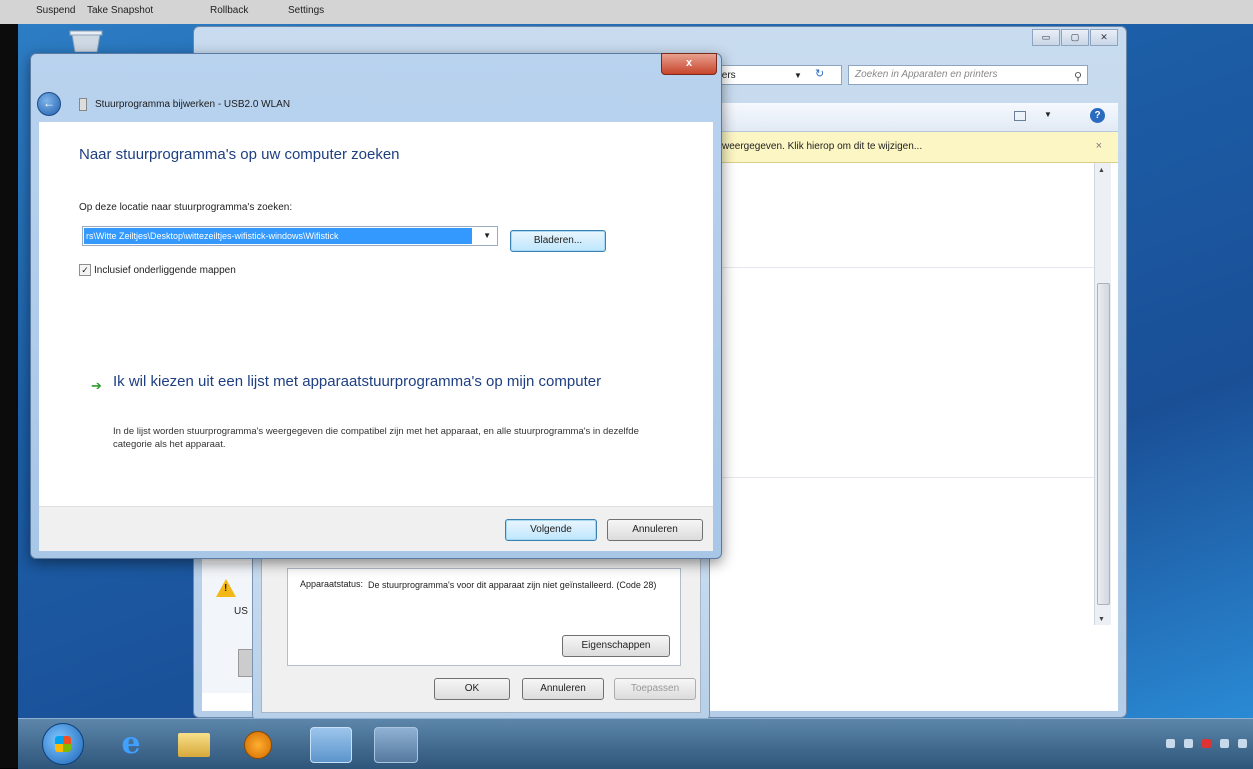 This screenshot has height=769, width=1253. What do you see at coordinates (472, 689) in the screenshot?
I see `ok-button: OK` at bounding box center [472, 689].